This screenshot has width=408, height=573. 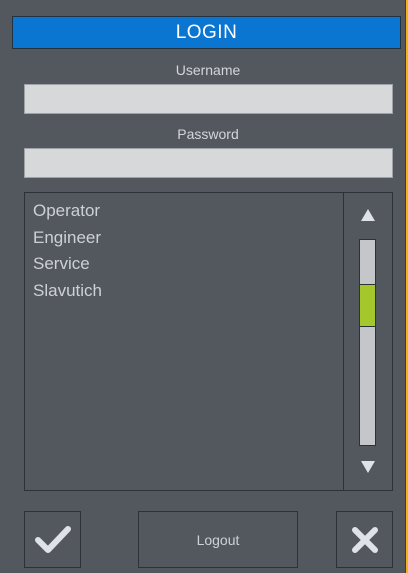 I want to click on confirm-button, so click(x=52, y=539).